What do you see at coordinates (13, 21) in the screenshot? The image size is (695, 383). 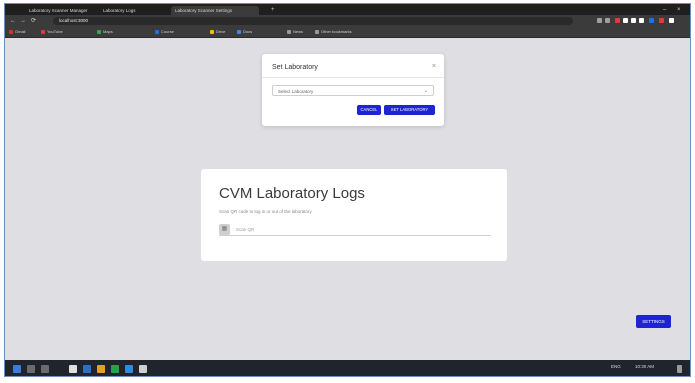 I see `back-icon: ←` at bounding box center [13, 21].